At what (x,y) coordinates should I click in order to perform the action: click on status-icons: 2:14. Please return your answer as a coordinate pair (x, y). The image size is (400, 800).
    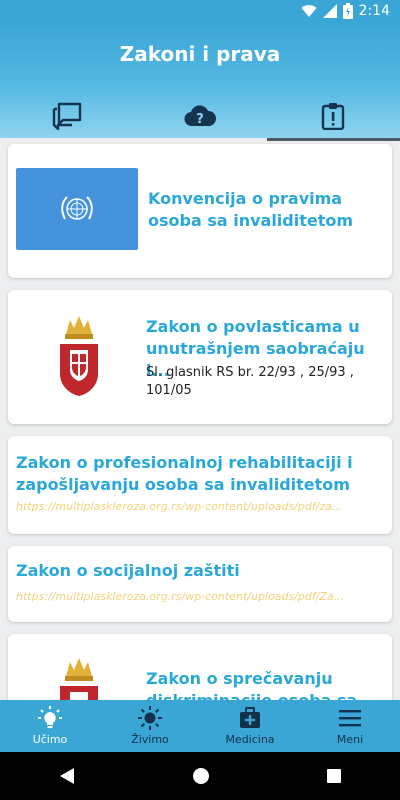
    Looking at the image, I should click on (345, 11).